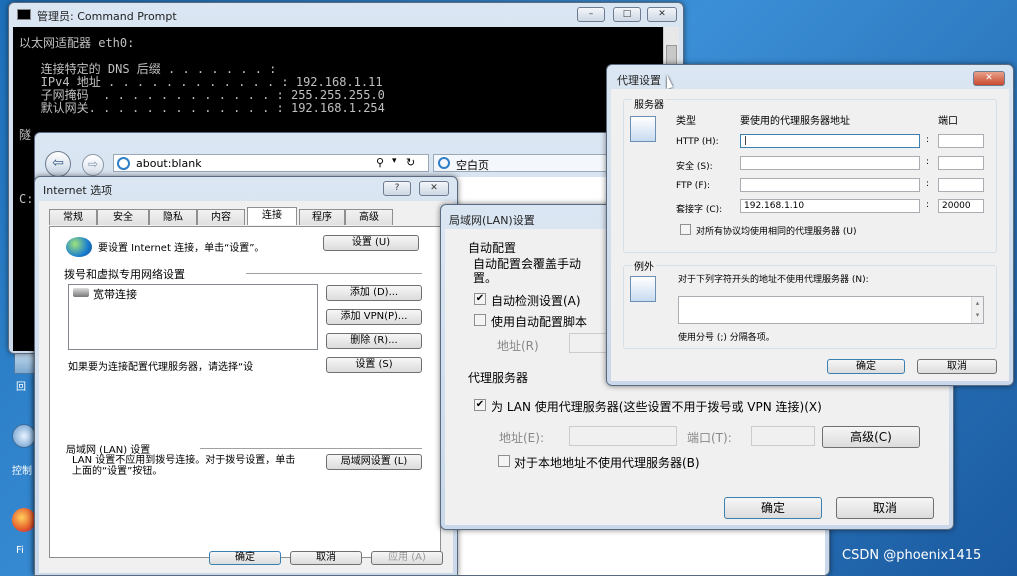 The width and height of the screenshot is (1017, 576). I want to click on same-all-checkbox, so click(685, 229).